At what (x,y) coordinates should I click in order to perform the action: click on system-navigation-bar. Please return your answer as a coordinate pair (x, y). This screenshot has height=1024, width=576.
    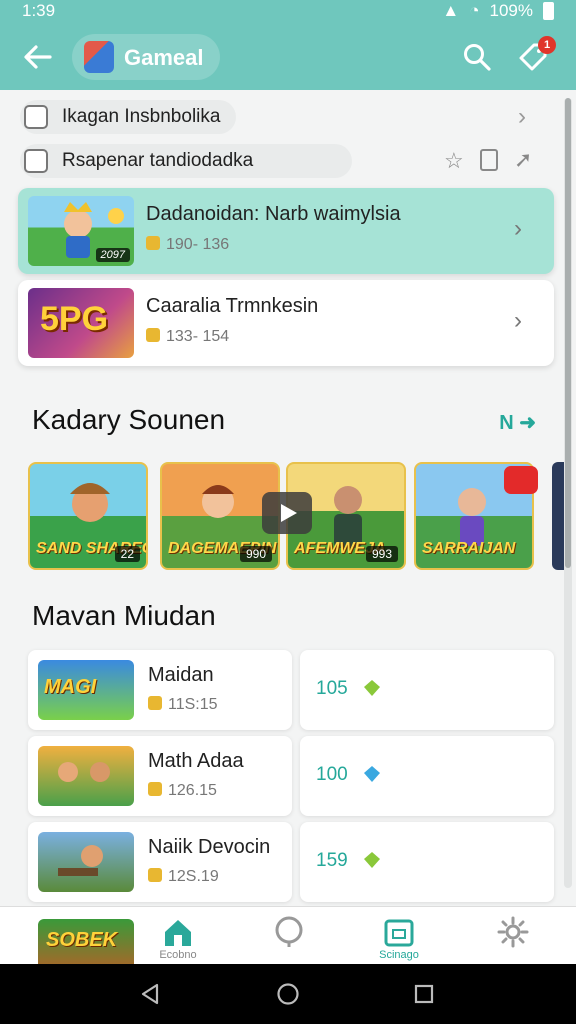
    Looking at the image, I should click on (288, 994).